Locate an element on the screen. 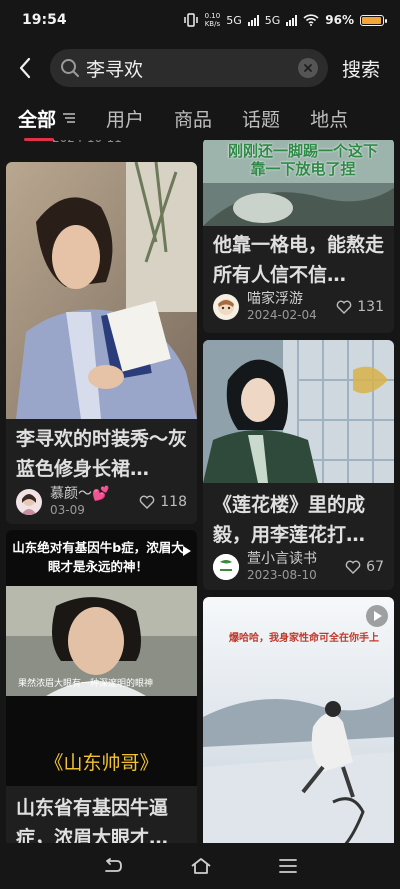 The height and width of the screenshot is (889, 400). post-date: 2023-08-10 is located at coordinates (282, 575).